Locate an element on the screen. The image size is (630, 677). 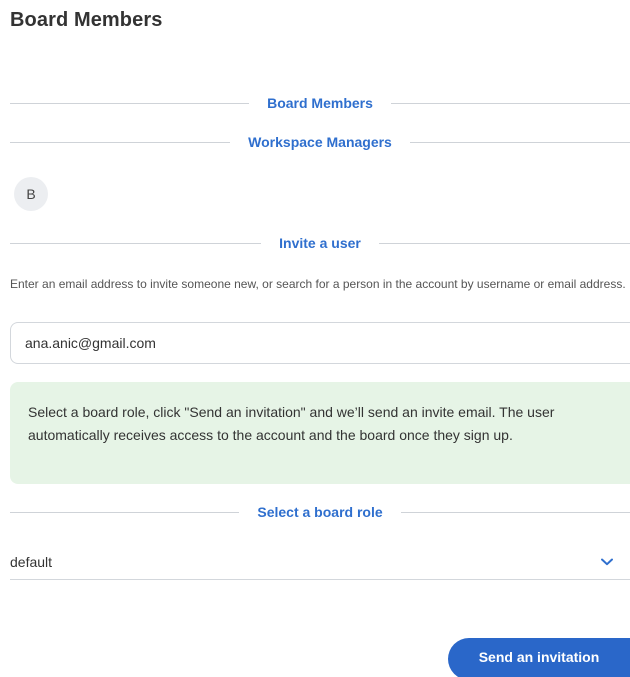
section-divider-invite-user: Invite a user is located at coordinates (320, 243).